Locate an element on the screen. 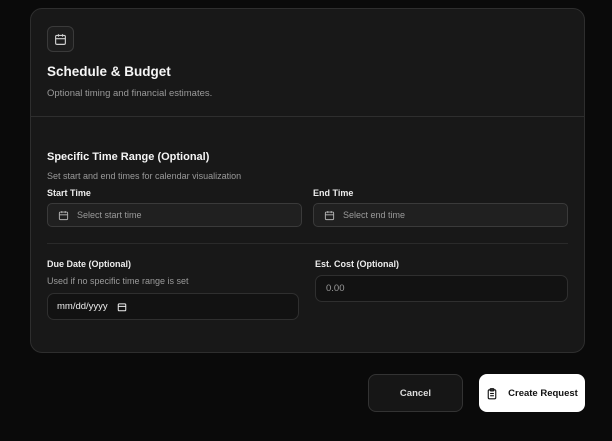  cost-input: 0.00 is located at coordinates (441, 288).